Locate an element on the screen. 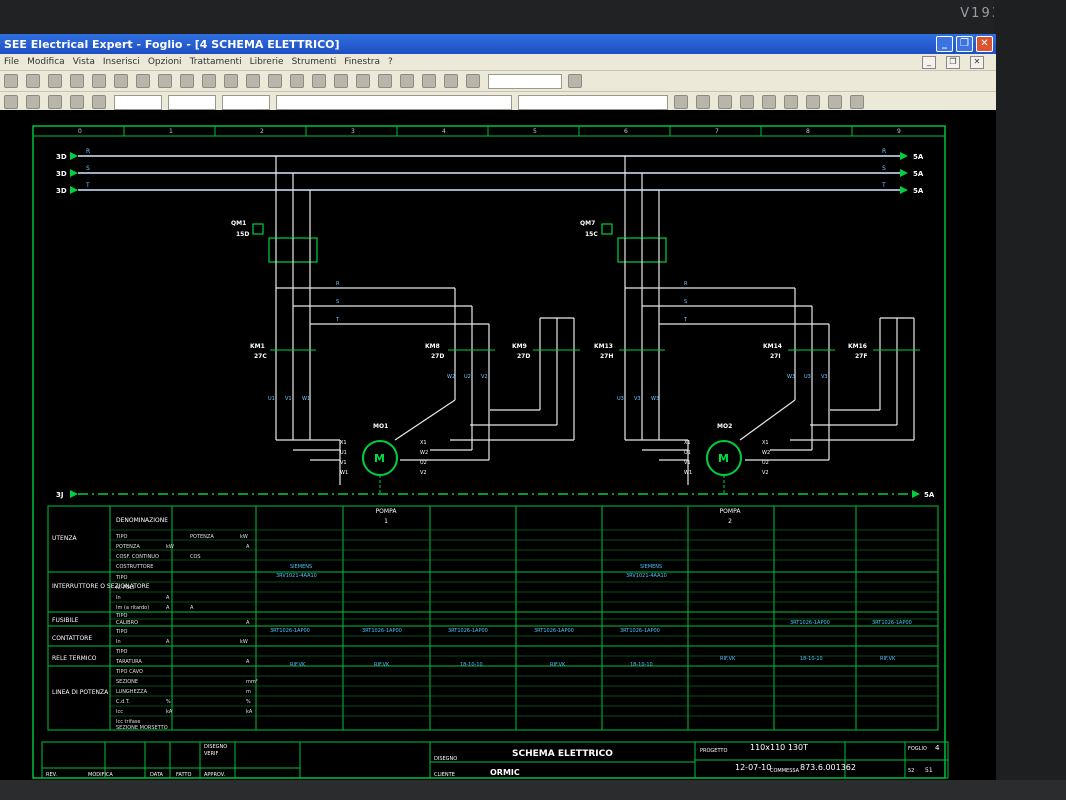 This screenshot has width=1066, height=800. ground-ref-left: 3J is located at coordinates (59, 495).